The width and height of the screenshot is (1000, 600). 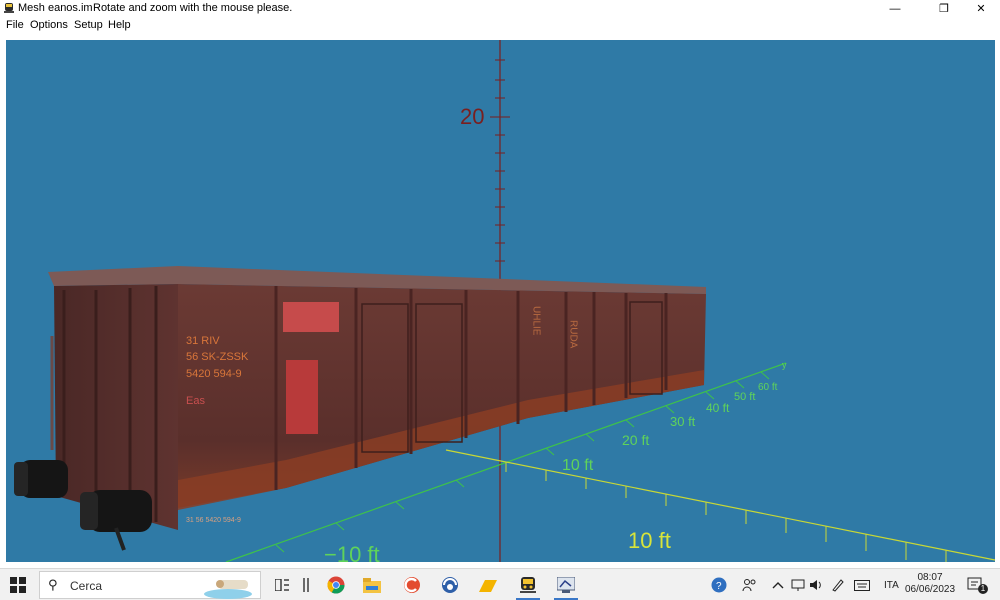 I want to click on clock-date: 06/06/2023, so click(x=930, y=589).